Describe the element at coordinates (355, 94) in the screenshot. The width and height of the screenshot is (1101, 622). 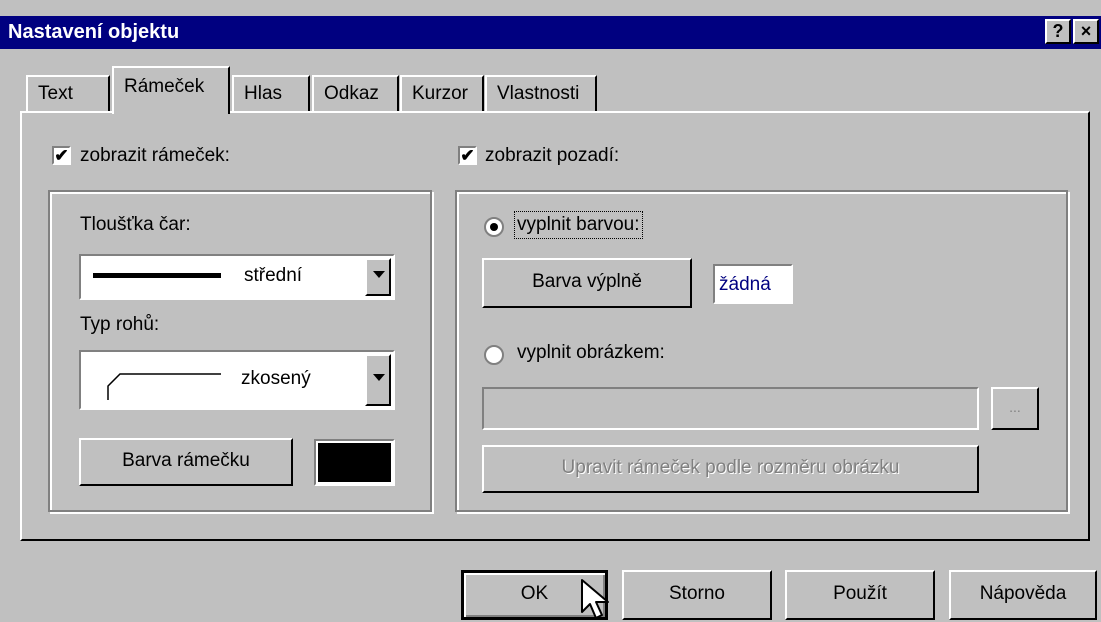
I see `tab-odkaz: Odkaz` at that location.